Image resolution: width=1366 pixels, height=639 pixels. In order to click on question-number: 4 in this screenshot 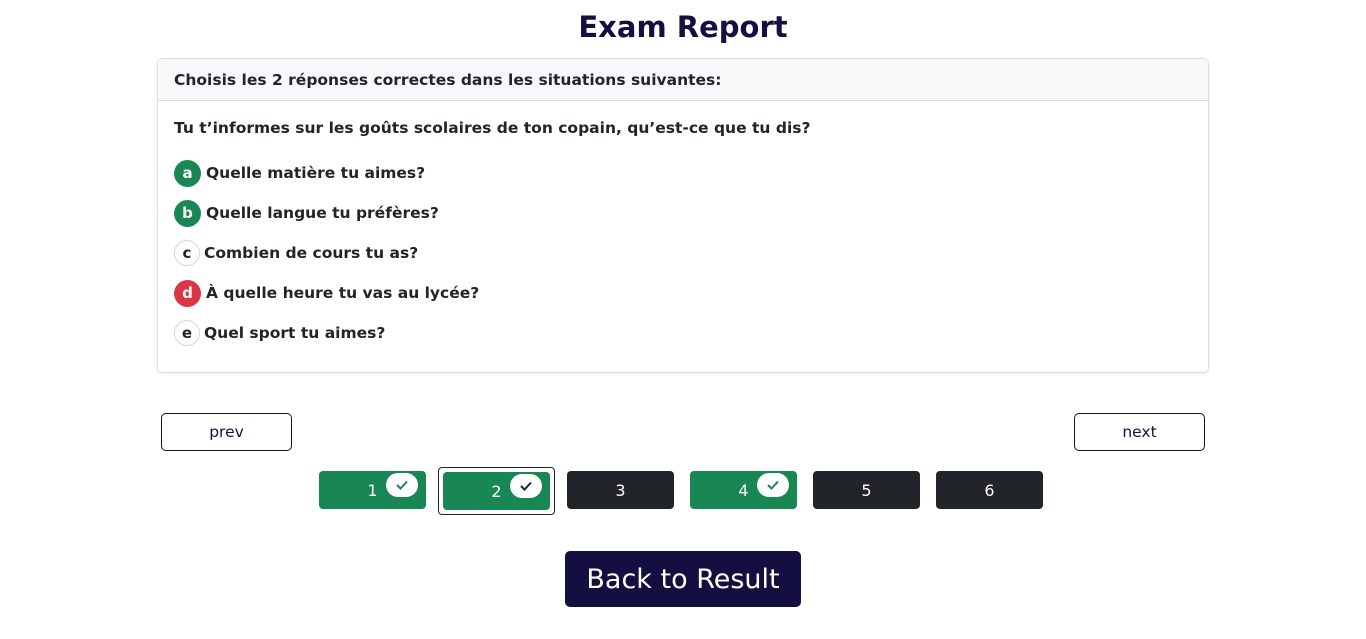, I will do `click(743, 490)`.